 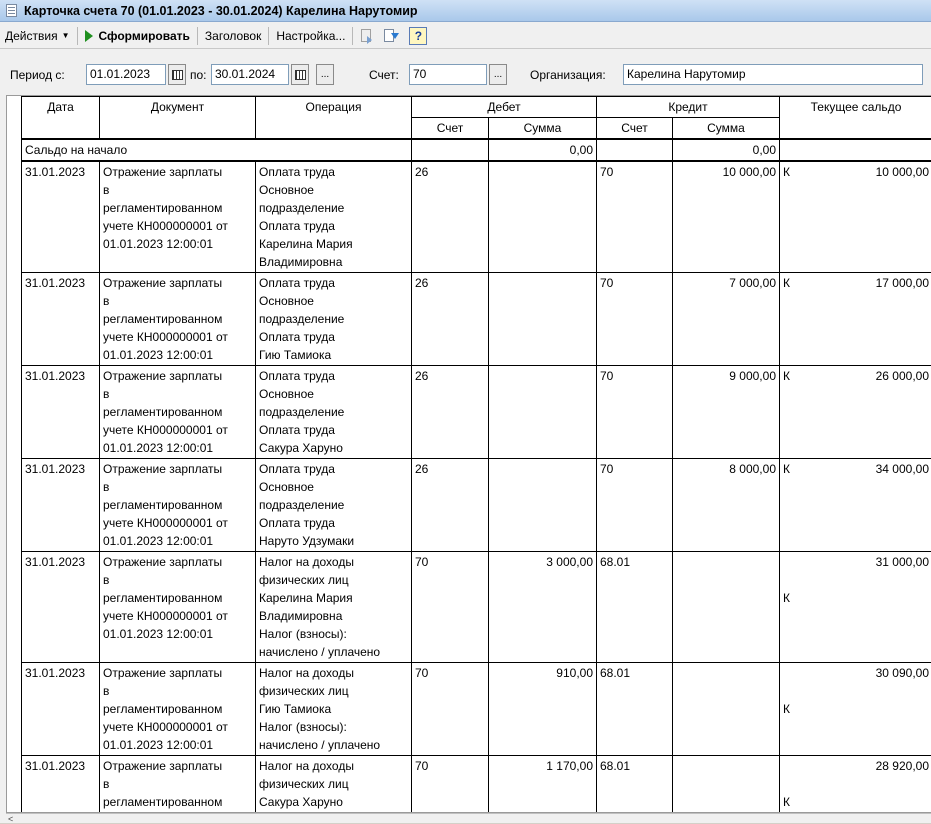 What do you see at coordinates (856, 469) in the screenshot?
I see `balance-value: 34 000,00` at bounding box center [856, 469].